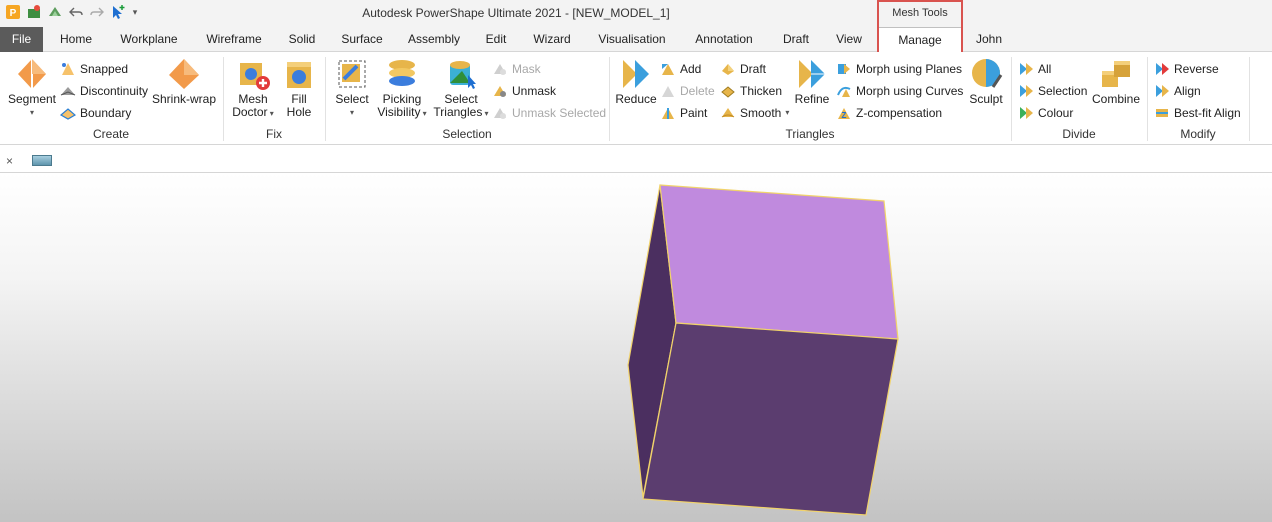 The width and height of the screenshot is (1272, 522). I want to click on snapped-button: Snapped, so click(94, 69).